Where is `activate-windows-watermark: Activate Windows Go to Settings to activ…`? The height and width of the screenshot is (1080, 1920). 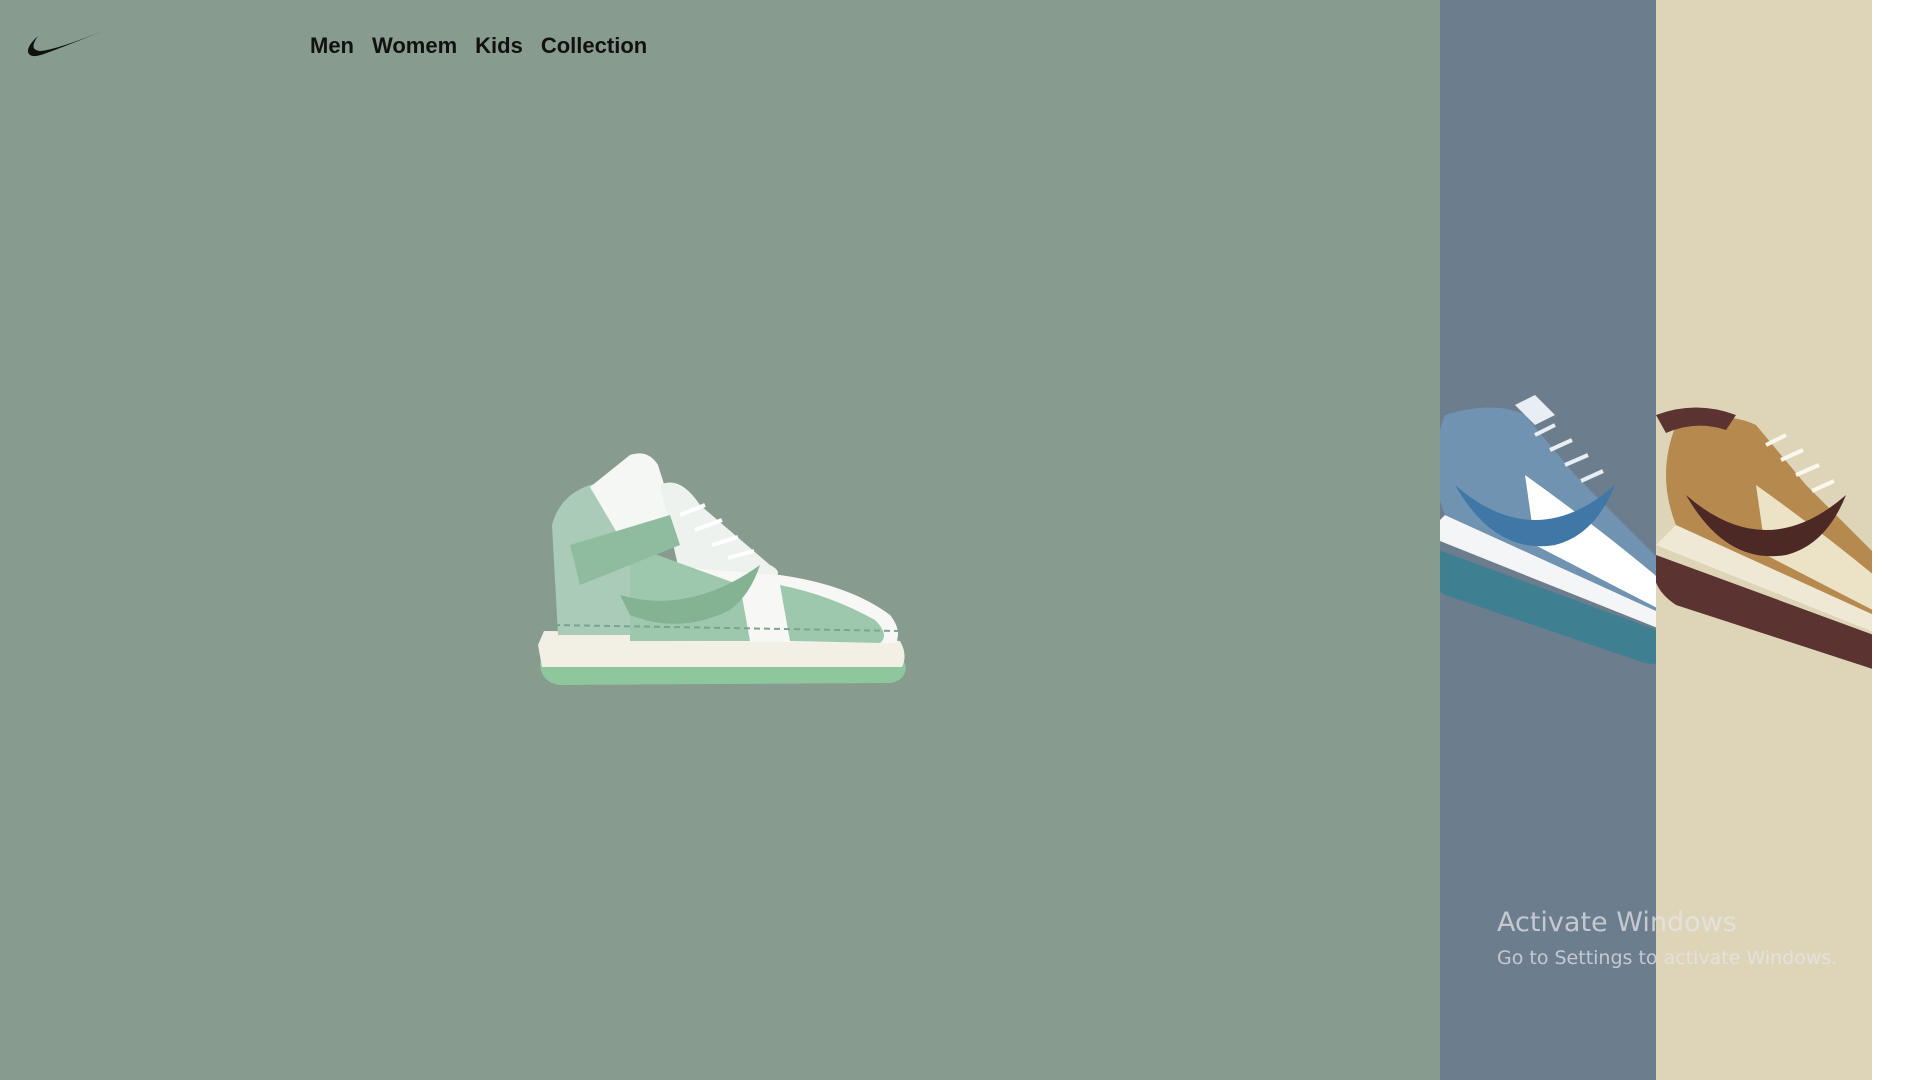 activate-windows-watermark: Activate Windows Go to Settings to activ… is located at coordinates (1667, 939).